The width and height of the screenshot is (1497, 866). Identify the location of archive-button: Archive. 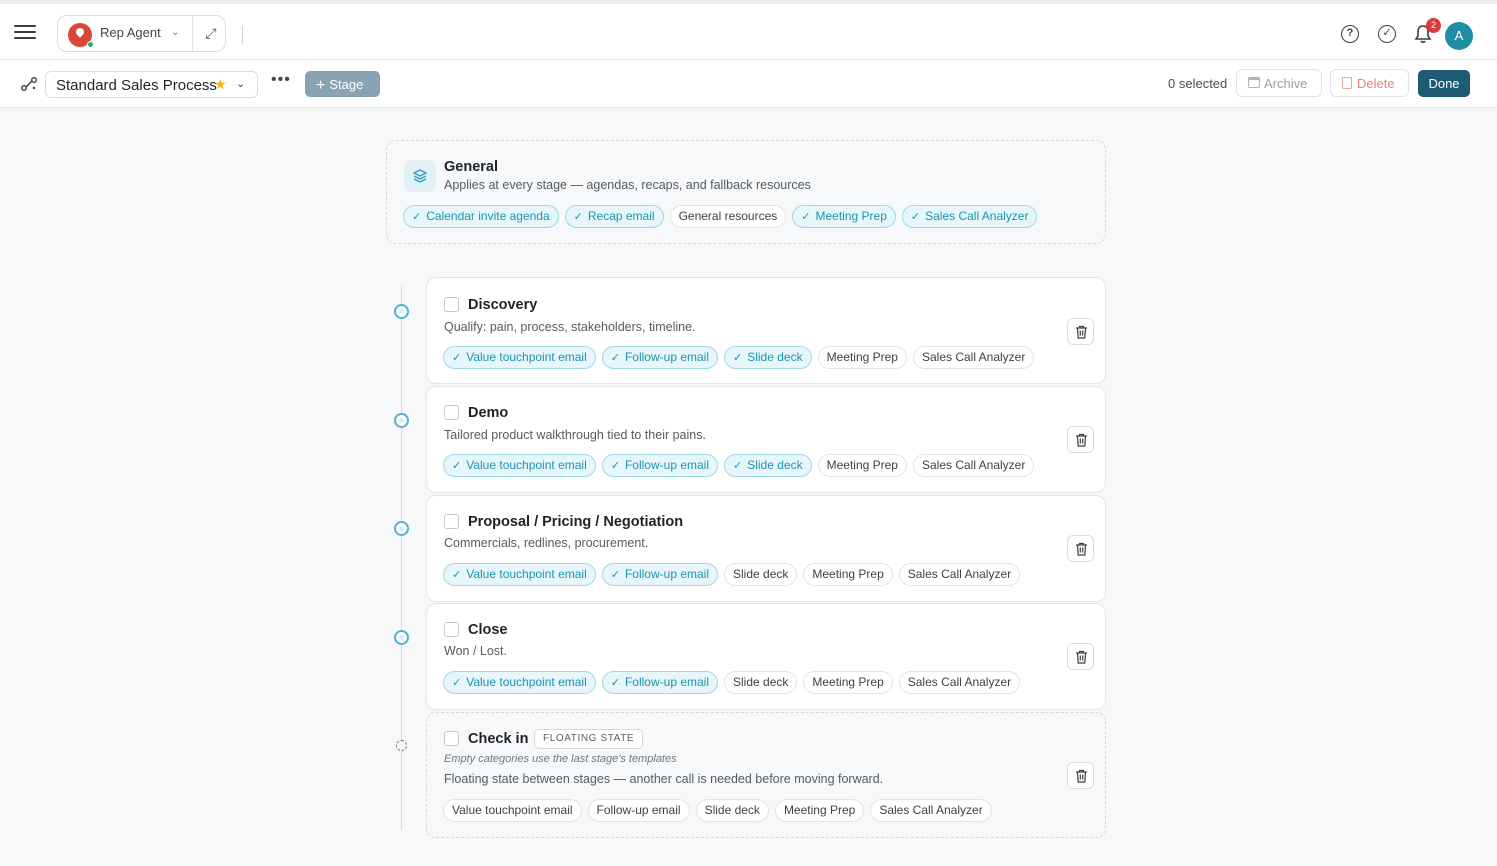
(1279, 83).